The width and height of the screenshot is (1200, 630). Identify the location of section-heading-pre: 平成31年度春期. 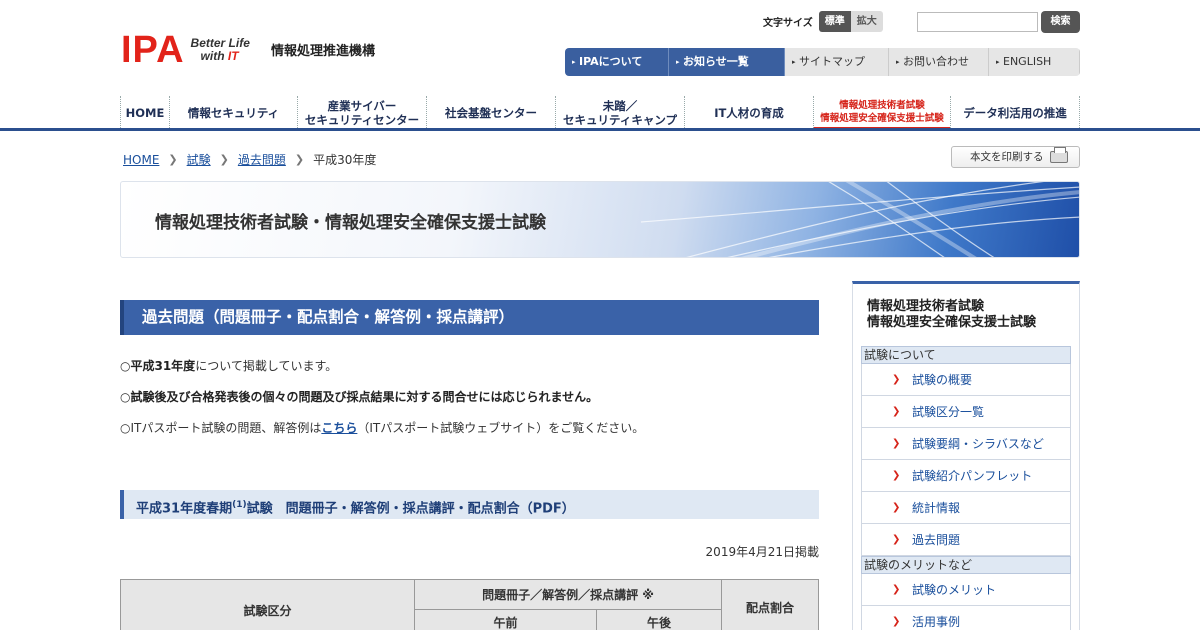
(184, 509).